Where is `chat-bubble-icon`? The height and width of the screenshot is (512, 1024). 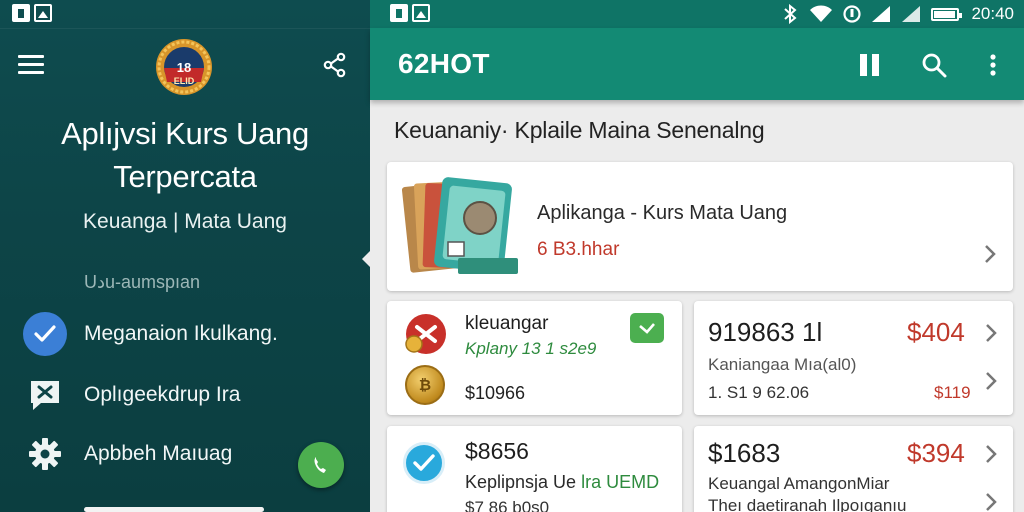
chat-bubble-icon is located at coordinates (45, 395).